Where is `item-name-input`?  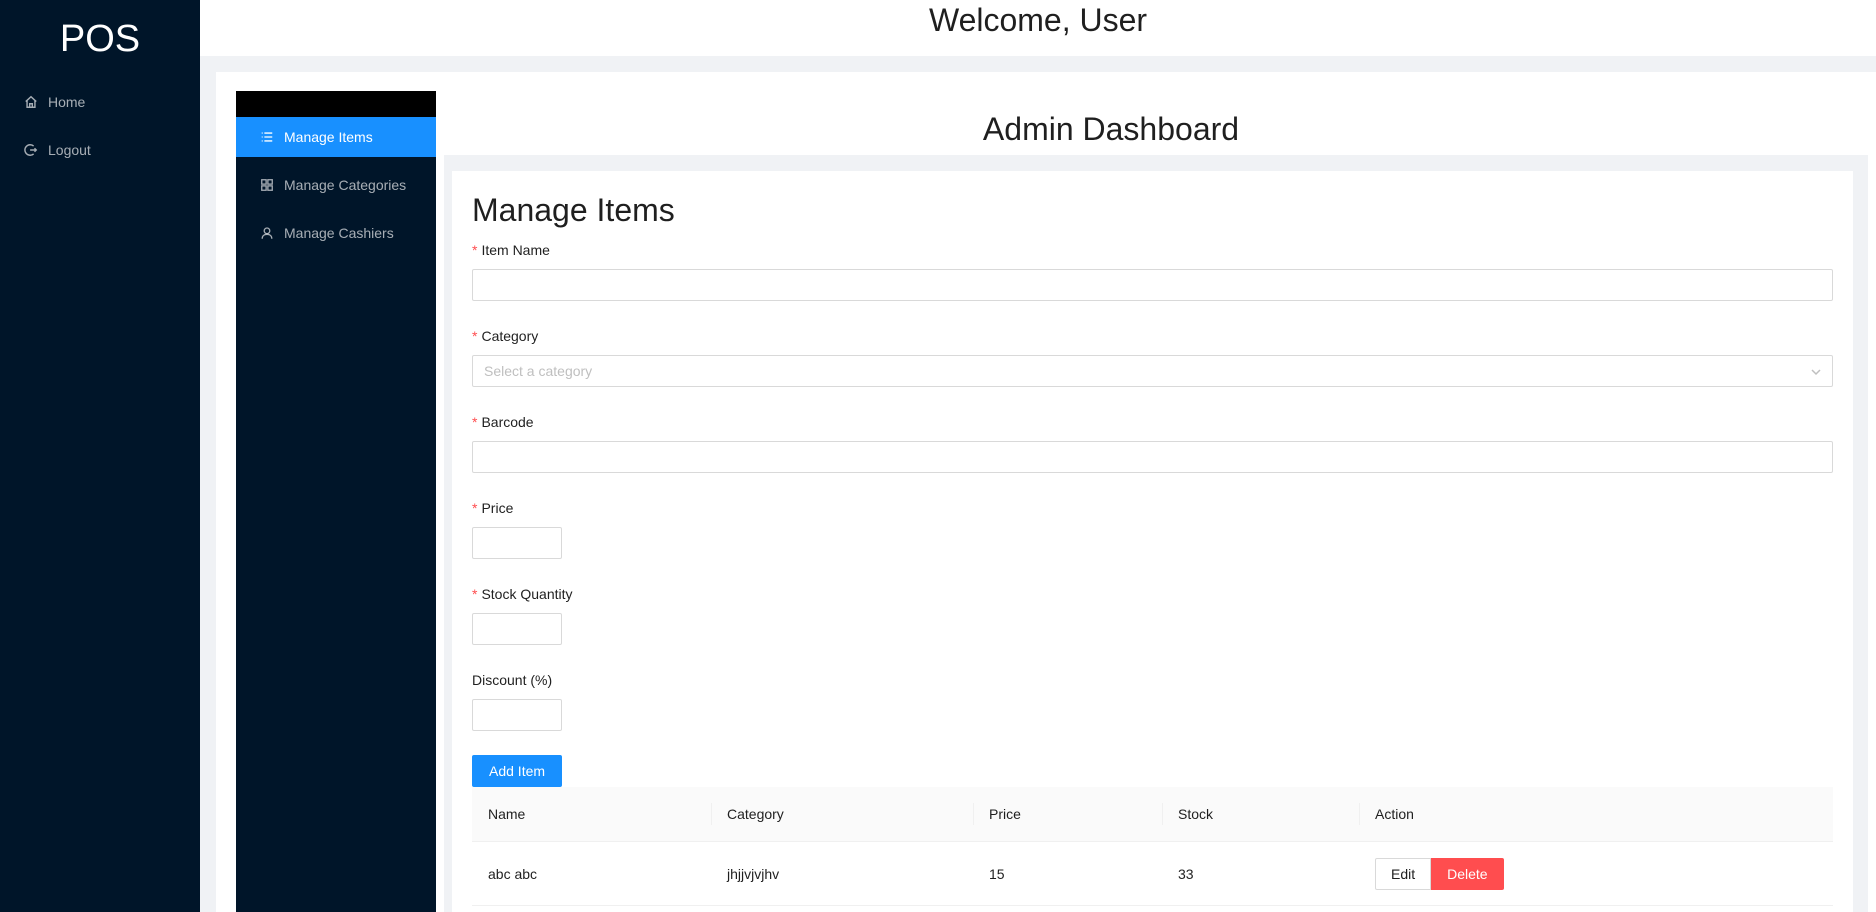 item-name-input is located at coordinates (1152, 285).